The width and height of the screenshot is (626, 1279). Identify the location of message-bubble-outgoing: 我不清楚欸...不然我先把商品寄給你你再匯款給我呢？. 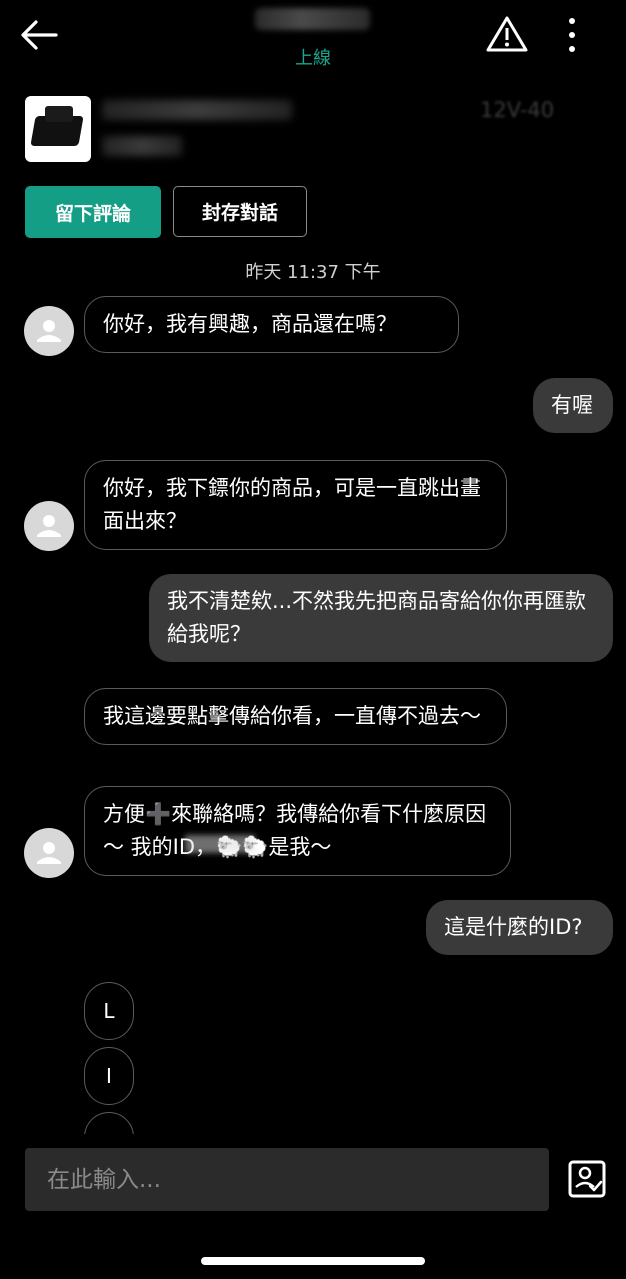
(381, 618).